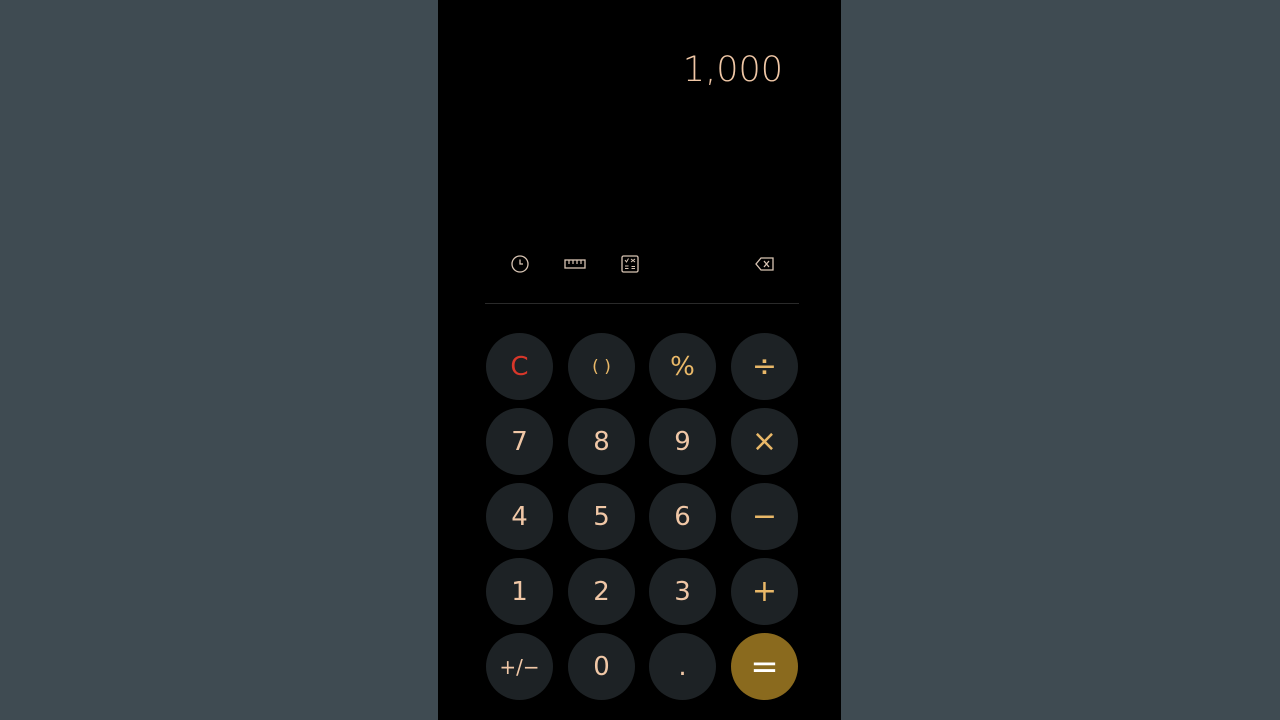  I want to click on add-button: +, so click(764, 591).